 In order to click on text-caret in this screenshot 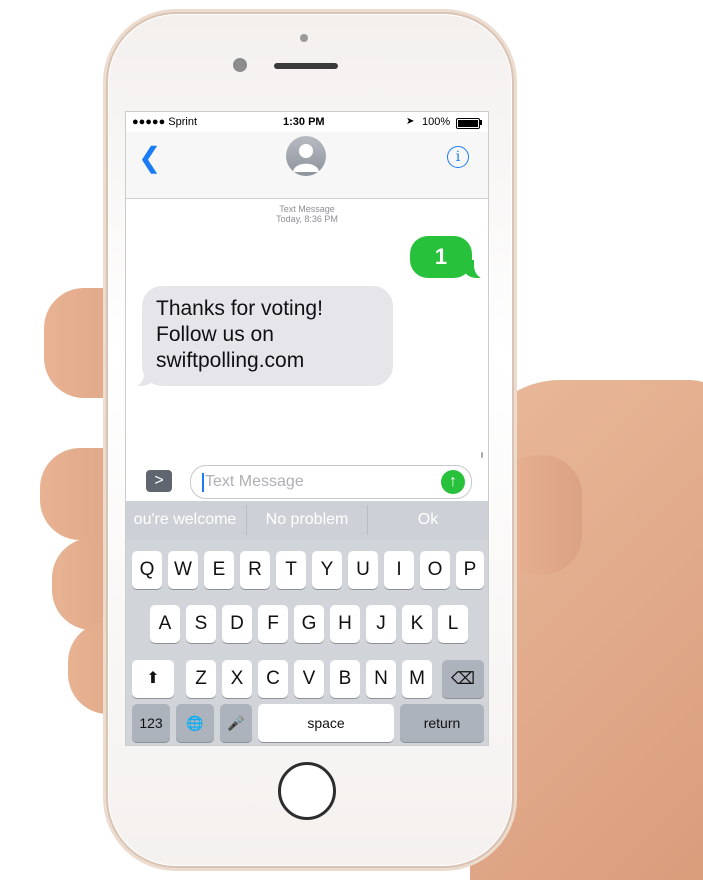, I will do `click(203, 482)`.